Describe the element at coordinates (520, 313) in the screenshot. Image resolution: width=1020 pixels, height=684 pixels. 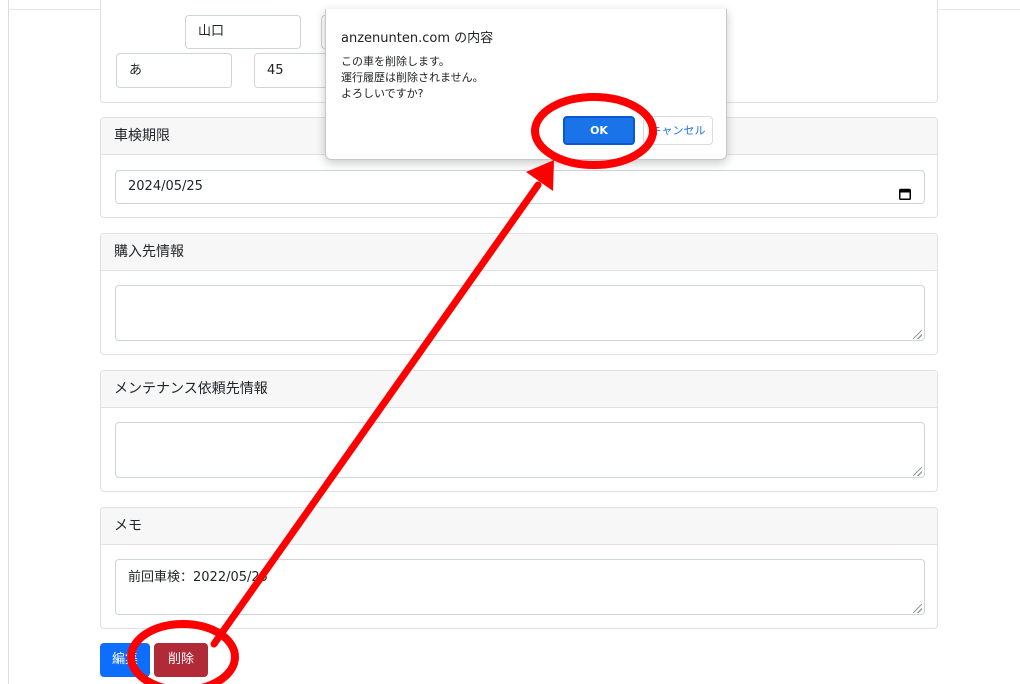
I see `supplier-info-textarea` at that location.